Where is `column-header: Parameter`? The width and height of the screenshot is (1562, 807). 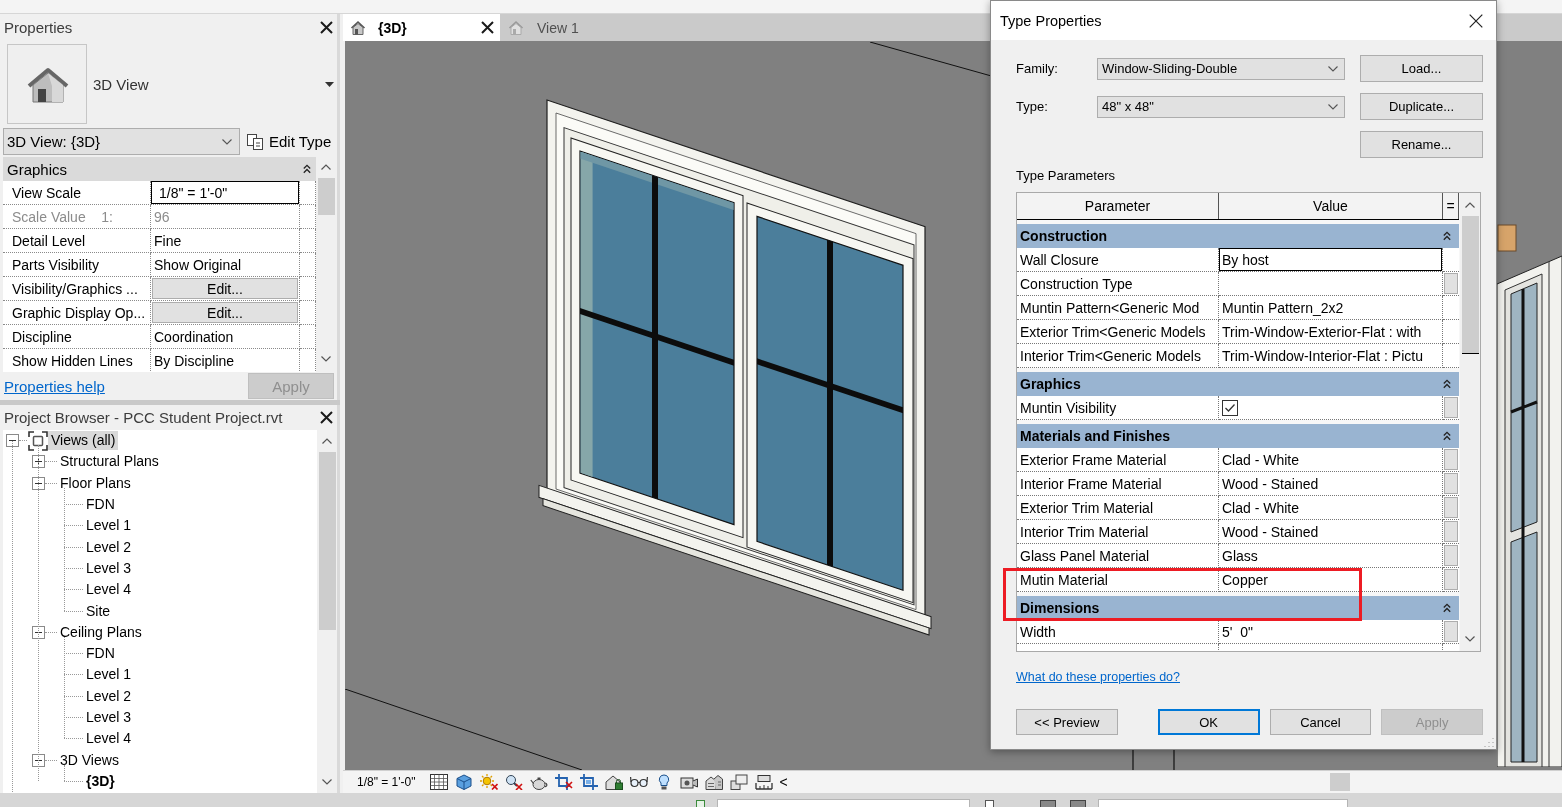
column-header: Parameter is located at coordinates (1118, 206).